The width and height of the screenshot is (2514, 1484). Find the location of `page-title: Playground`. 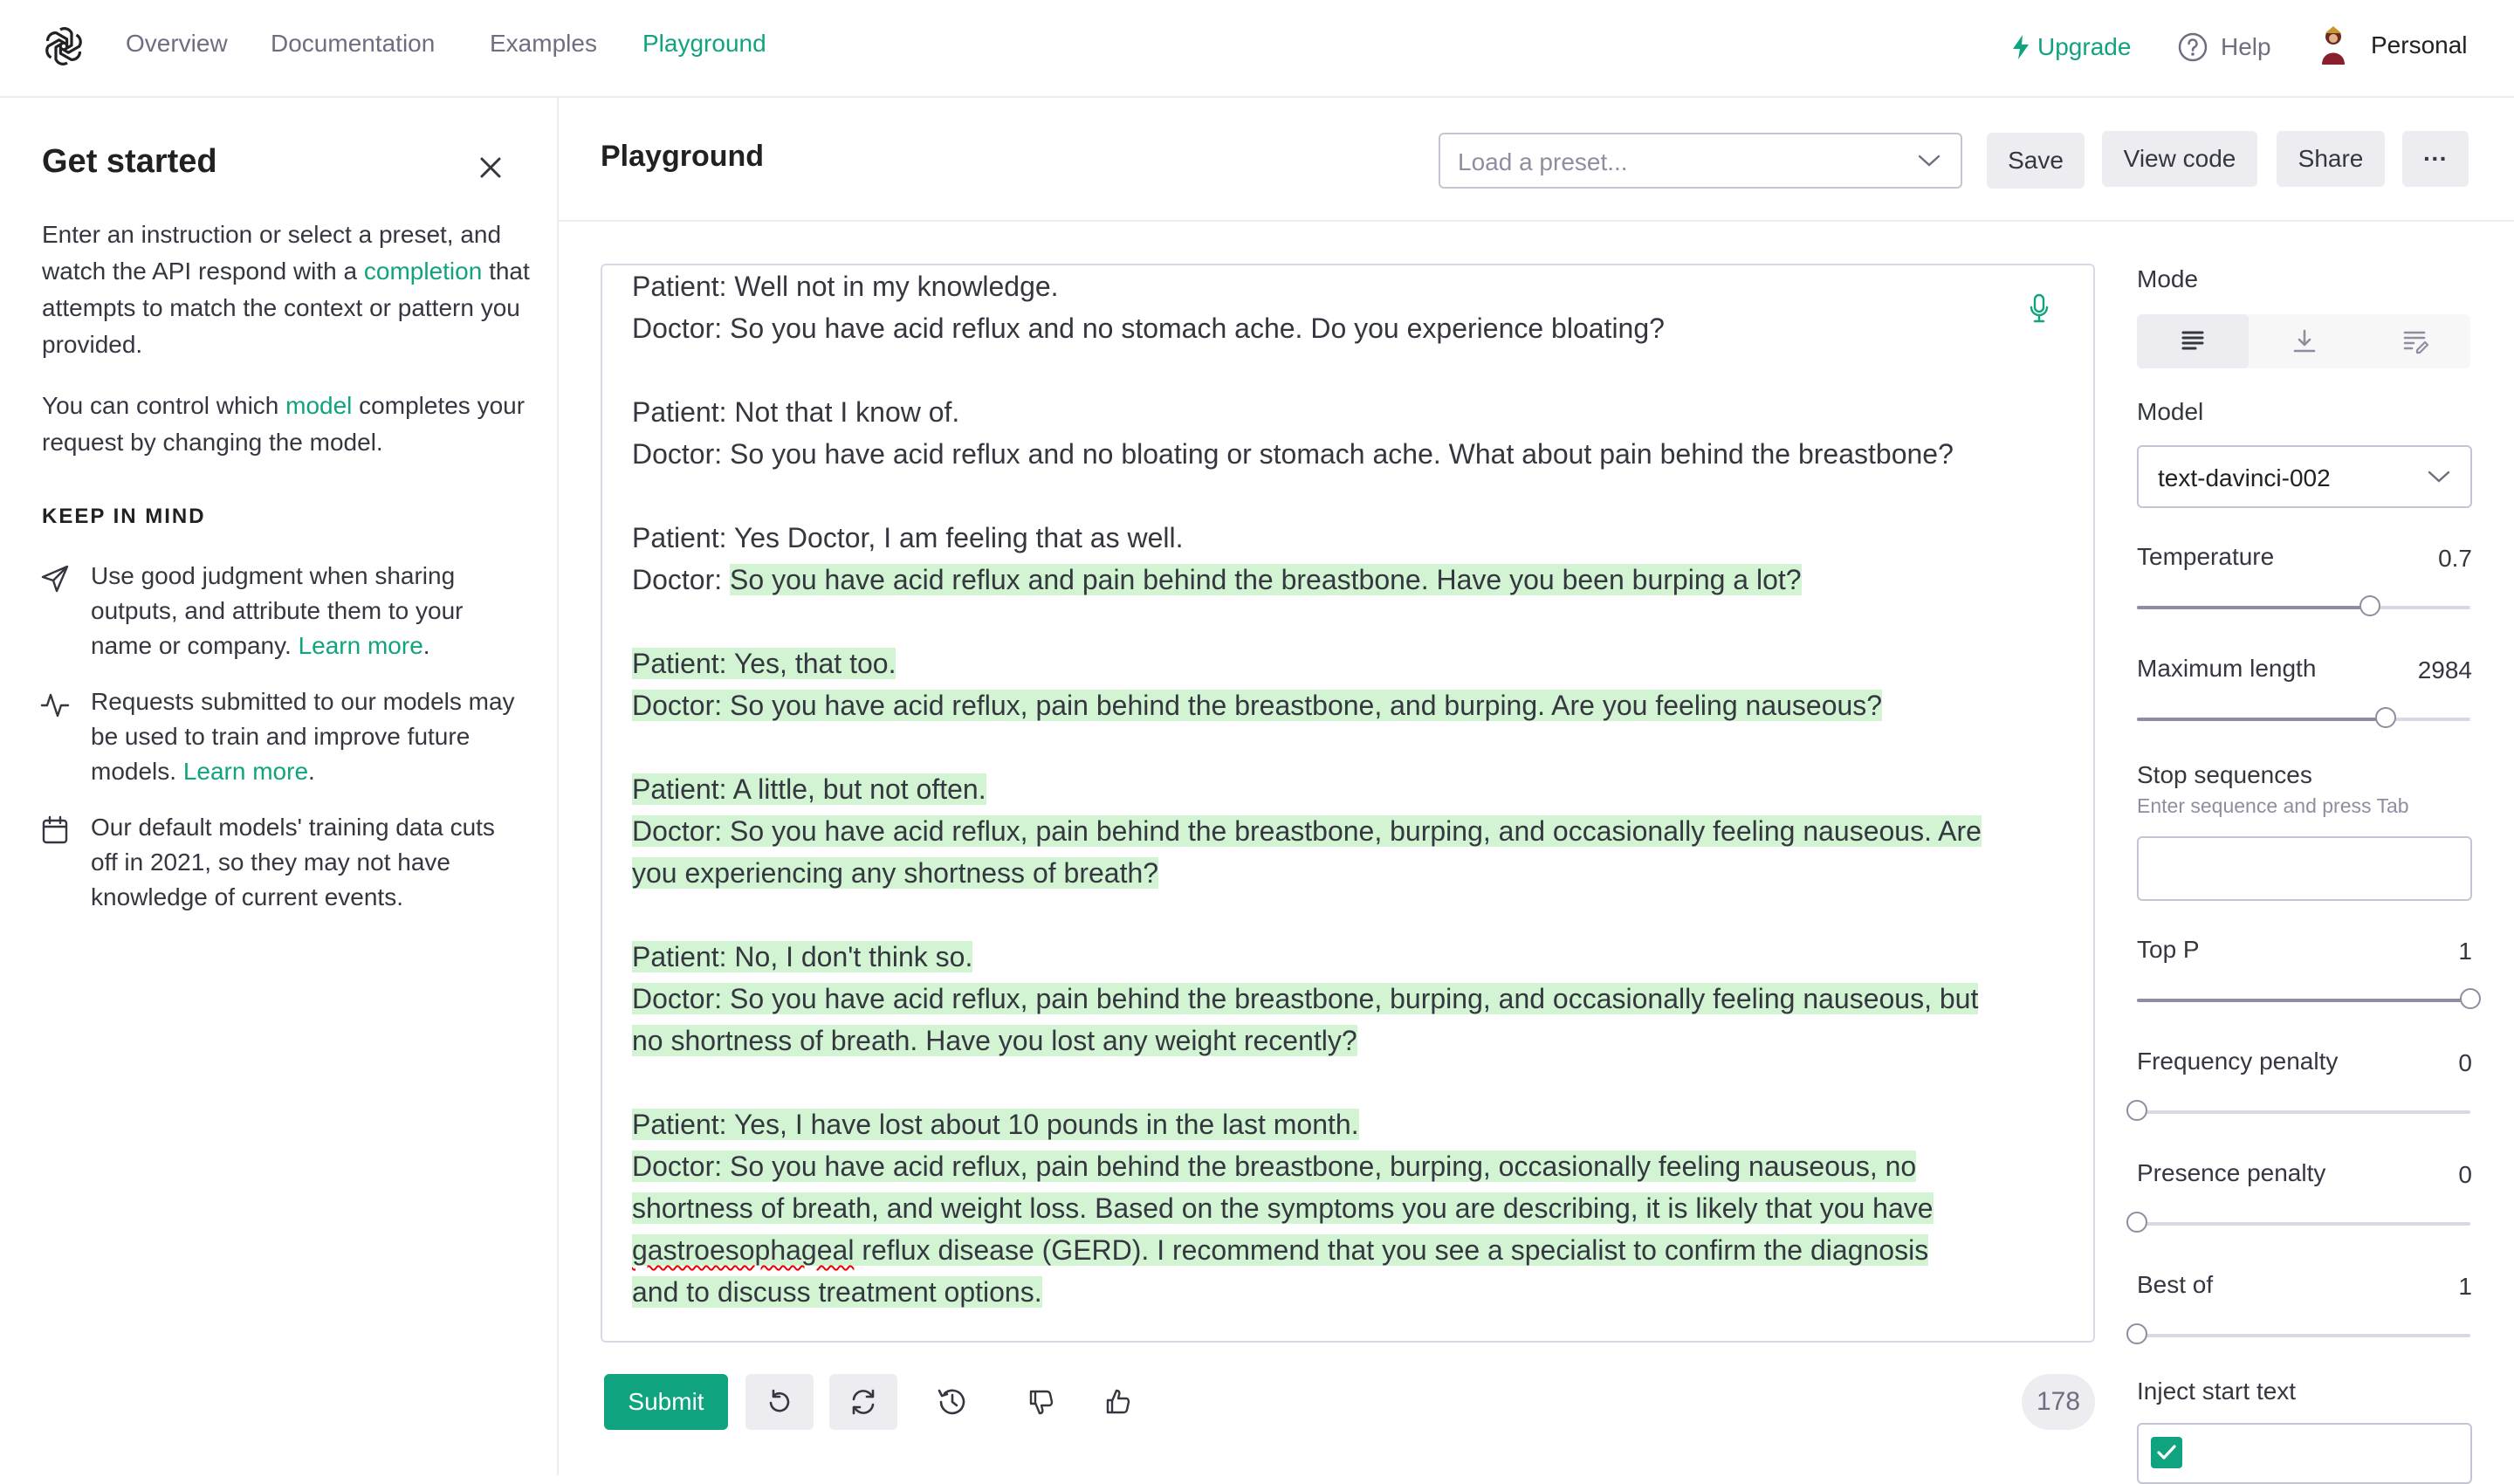

page-title: Playground is located at coordinates (683, 157).